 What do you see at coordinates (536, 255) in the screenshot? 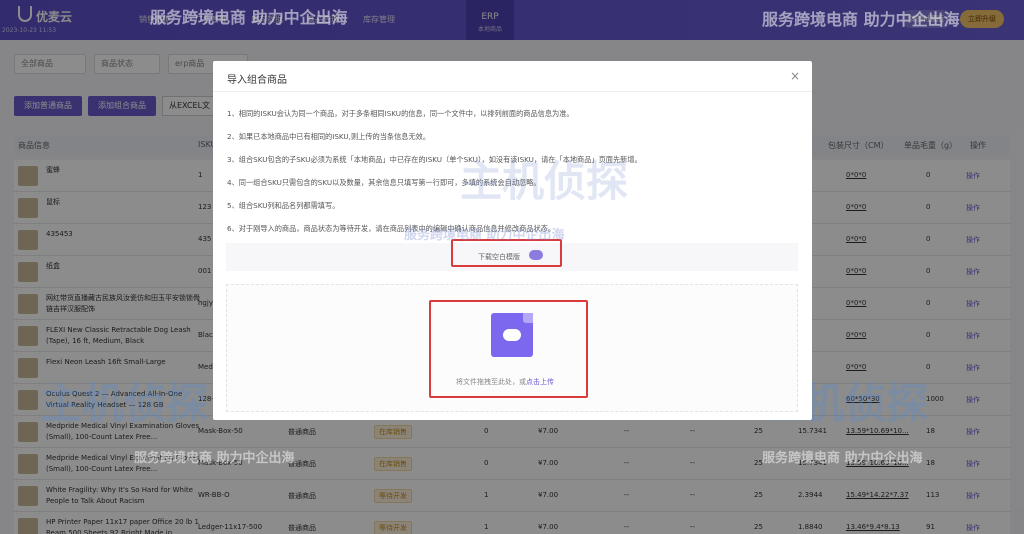
I see `cloud-download-icon` at bounding box center [536, 255].